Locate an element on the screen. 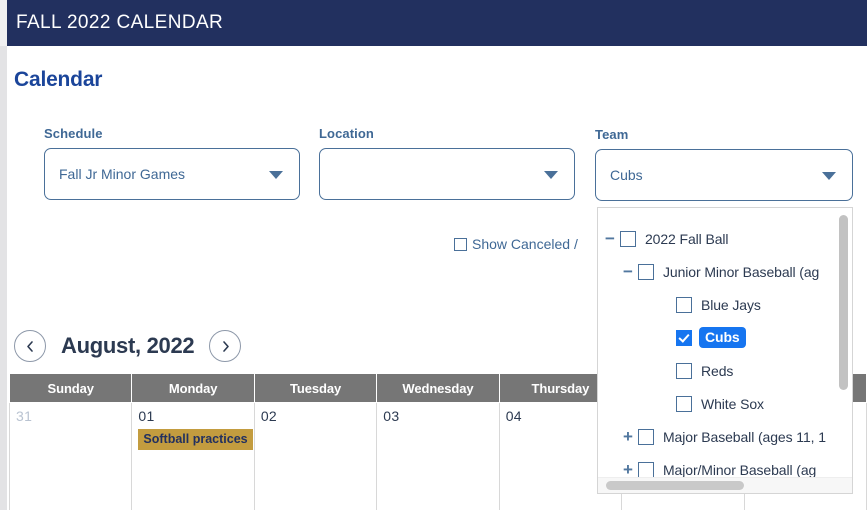 This screenshot has width=867, height=510. tree-vertical-scroll-thumb is located at coordinates (843, 302).